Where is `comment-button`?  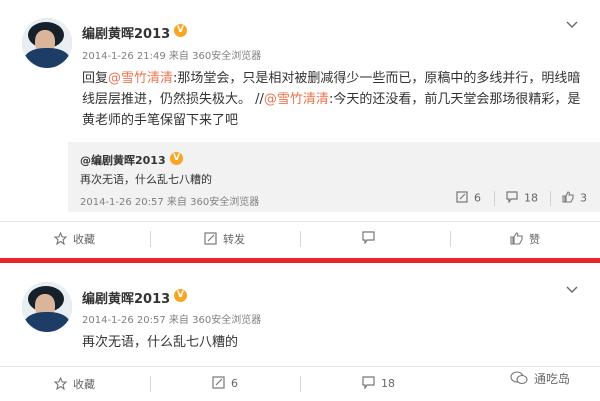
comment-button is located at coordinates (371, 239).